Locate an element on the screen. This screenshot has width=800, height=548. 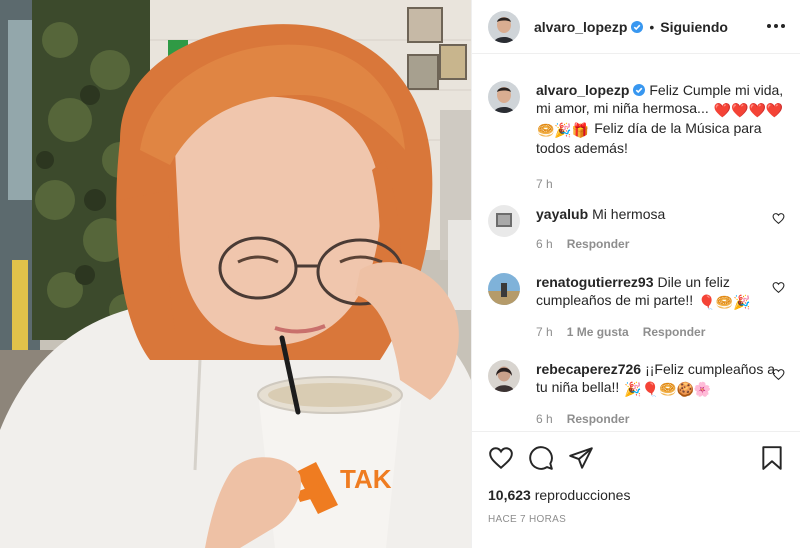
comment-item: yayalub Mi hermosa 6 h Responder is located at coordinates (636, 229).